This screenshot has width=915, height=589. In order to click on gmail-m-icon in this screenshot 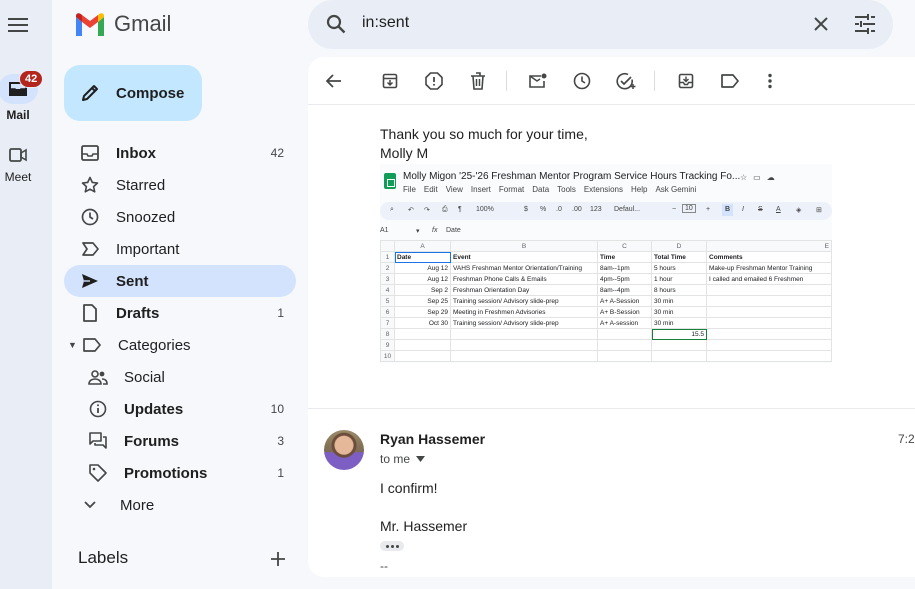, I will do `click(90, 24)`.